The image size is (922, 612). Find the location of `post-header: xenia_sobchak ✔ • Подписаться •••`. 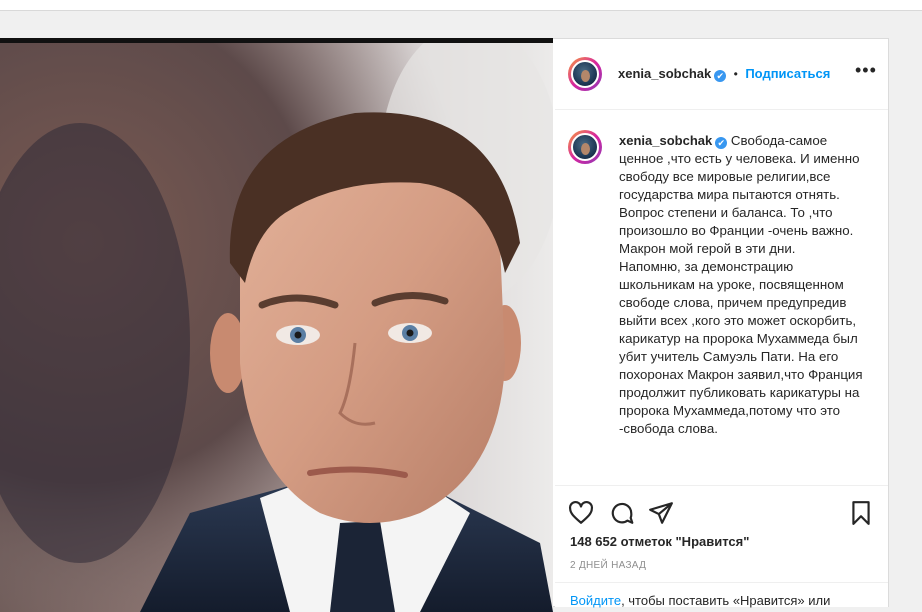

post-header: xenia_sobchak ✔ • Подписаться ••• is located at coordinates (721, 74).